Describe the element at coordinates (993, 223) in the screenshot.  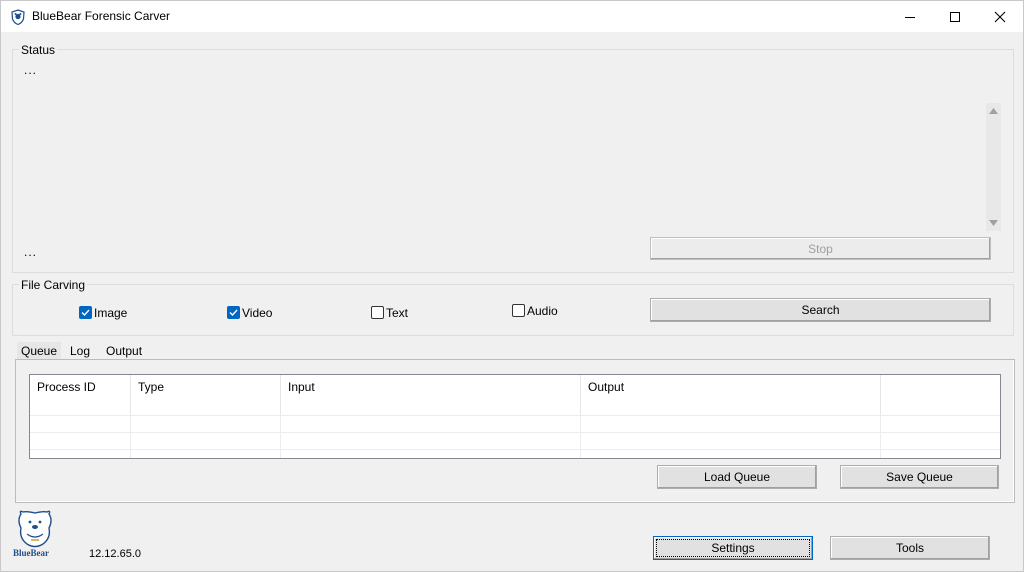
I see `scroll-down-icon` at that location.